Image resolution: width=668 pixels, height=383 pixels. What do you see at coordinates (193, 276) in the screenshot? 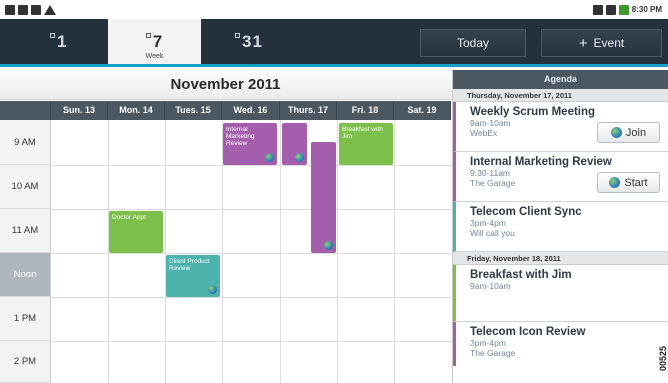
I see `calendar-event: Client Product Review` at bounding box center [193, 276].